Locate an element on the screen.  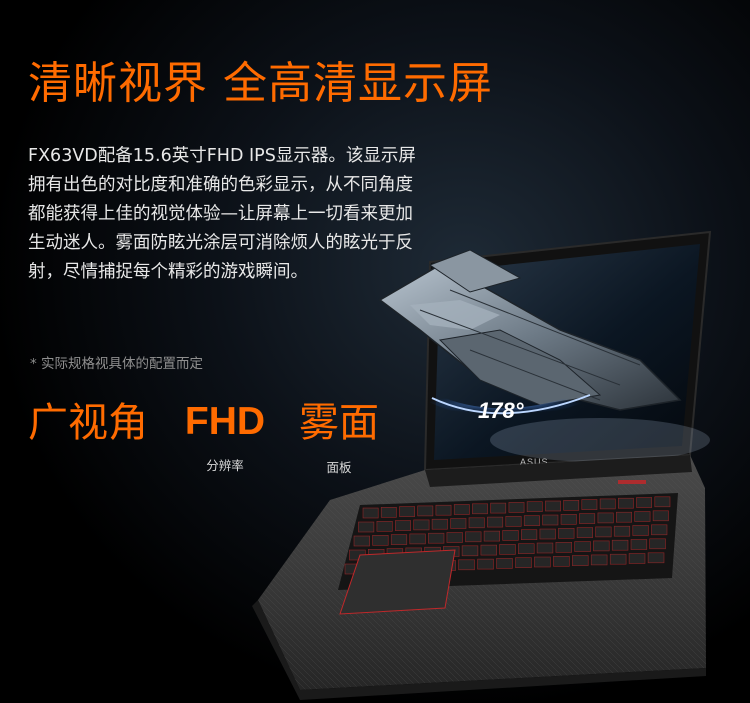
feature-wide-angle: 广视角 is located at coordinates (88, 423).